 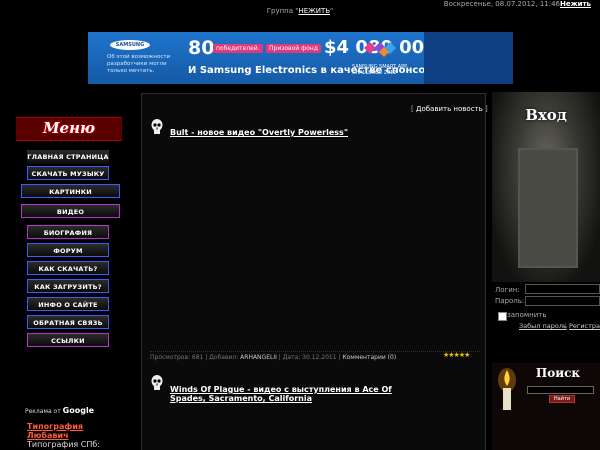 I want to click on banner-pill-prize: Призовой фонд, so click(x=293, y=48).